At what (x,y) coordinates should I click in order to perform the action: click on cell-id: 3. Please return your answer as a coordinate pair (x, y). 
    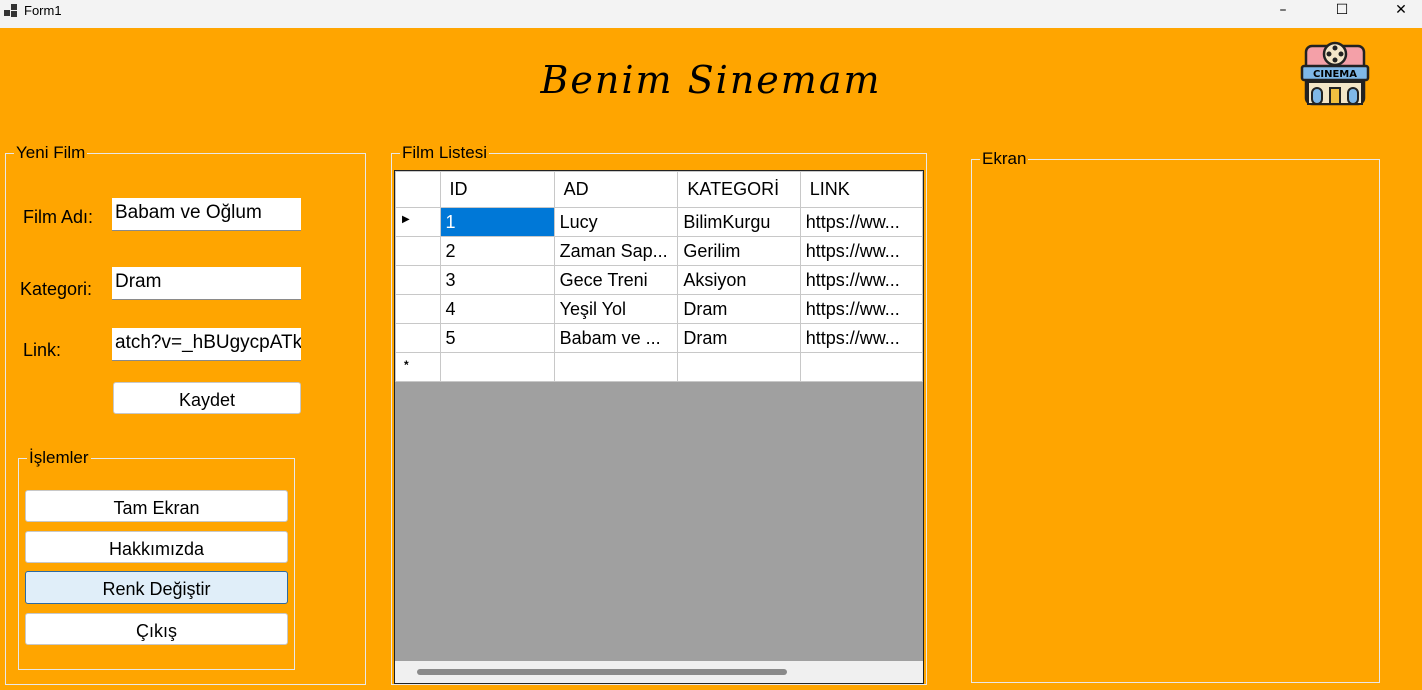
    Looking at the image, I should click on (497, 280).